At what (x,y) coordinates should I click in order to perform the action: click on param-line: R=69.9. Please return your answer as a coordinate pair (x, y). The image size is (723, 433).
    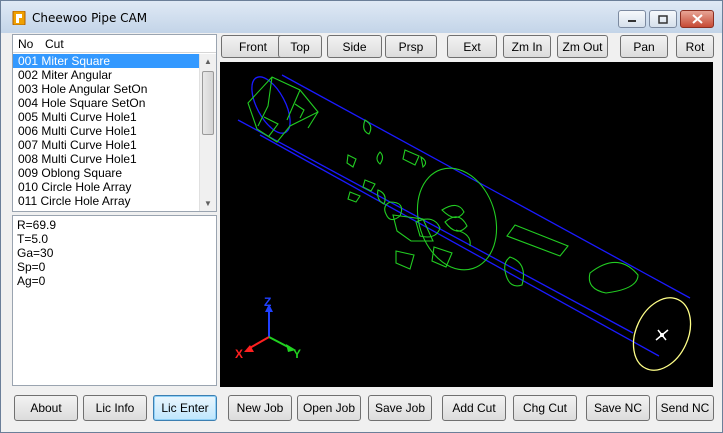
    Looking at the image, I should click on (37, 225).